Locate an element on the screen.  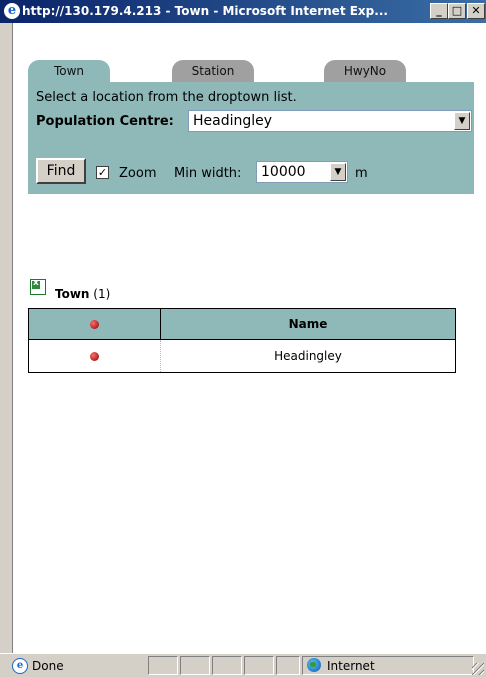
table-row: Headingley is located at coordinates (242, 356).